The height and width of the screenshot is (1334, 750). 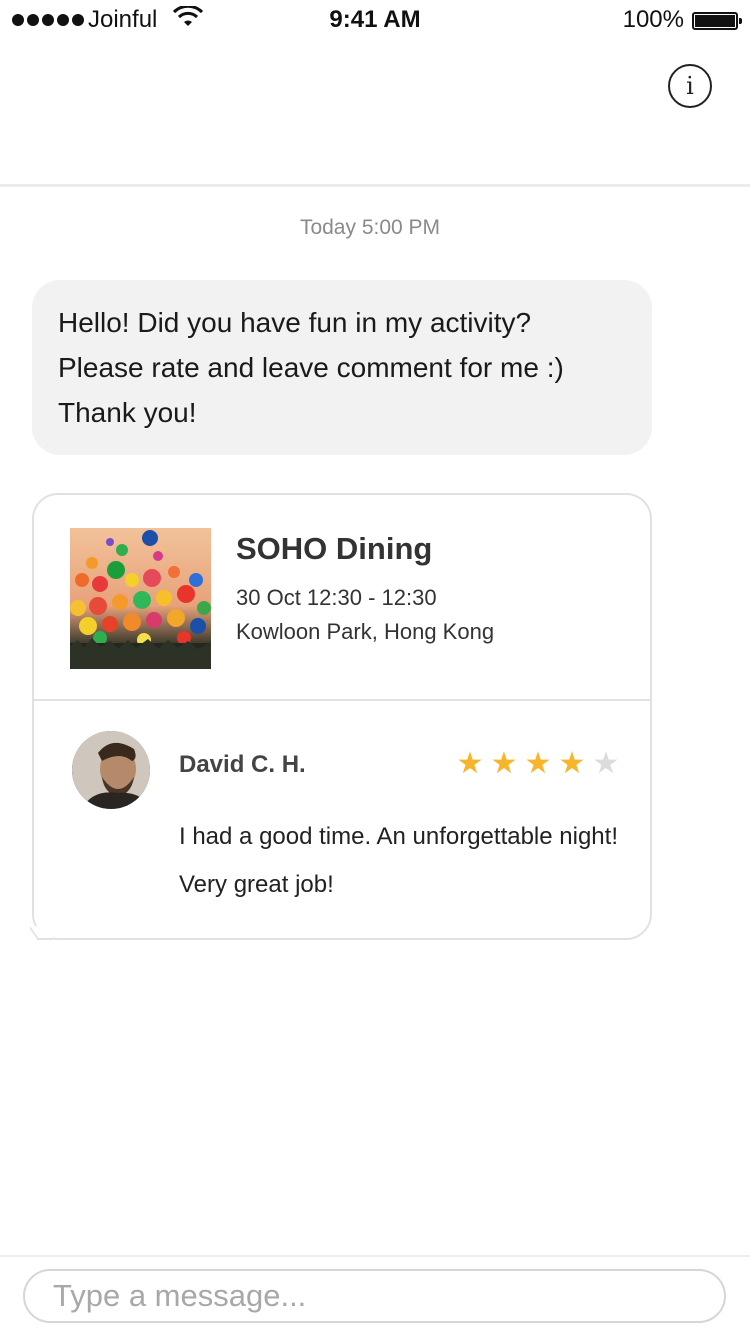 What do you see at coordinates (375, 1256) in the screenshot?
I see `composer-divider` at bounding box center [375, 1256].